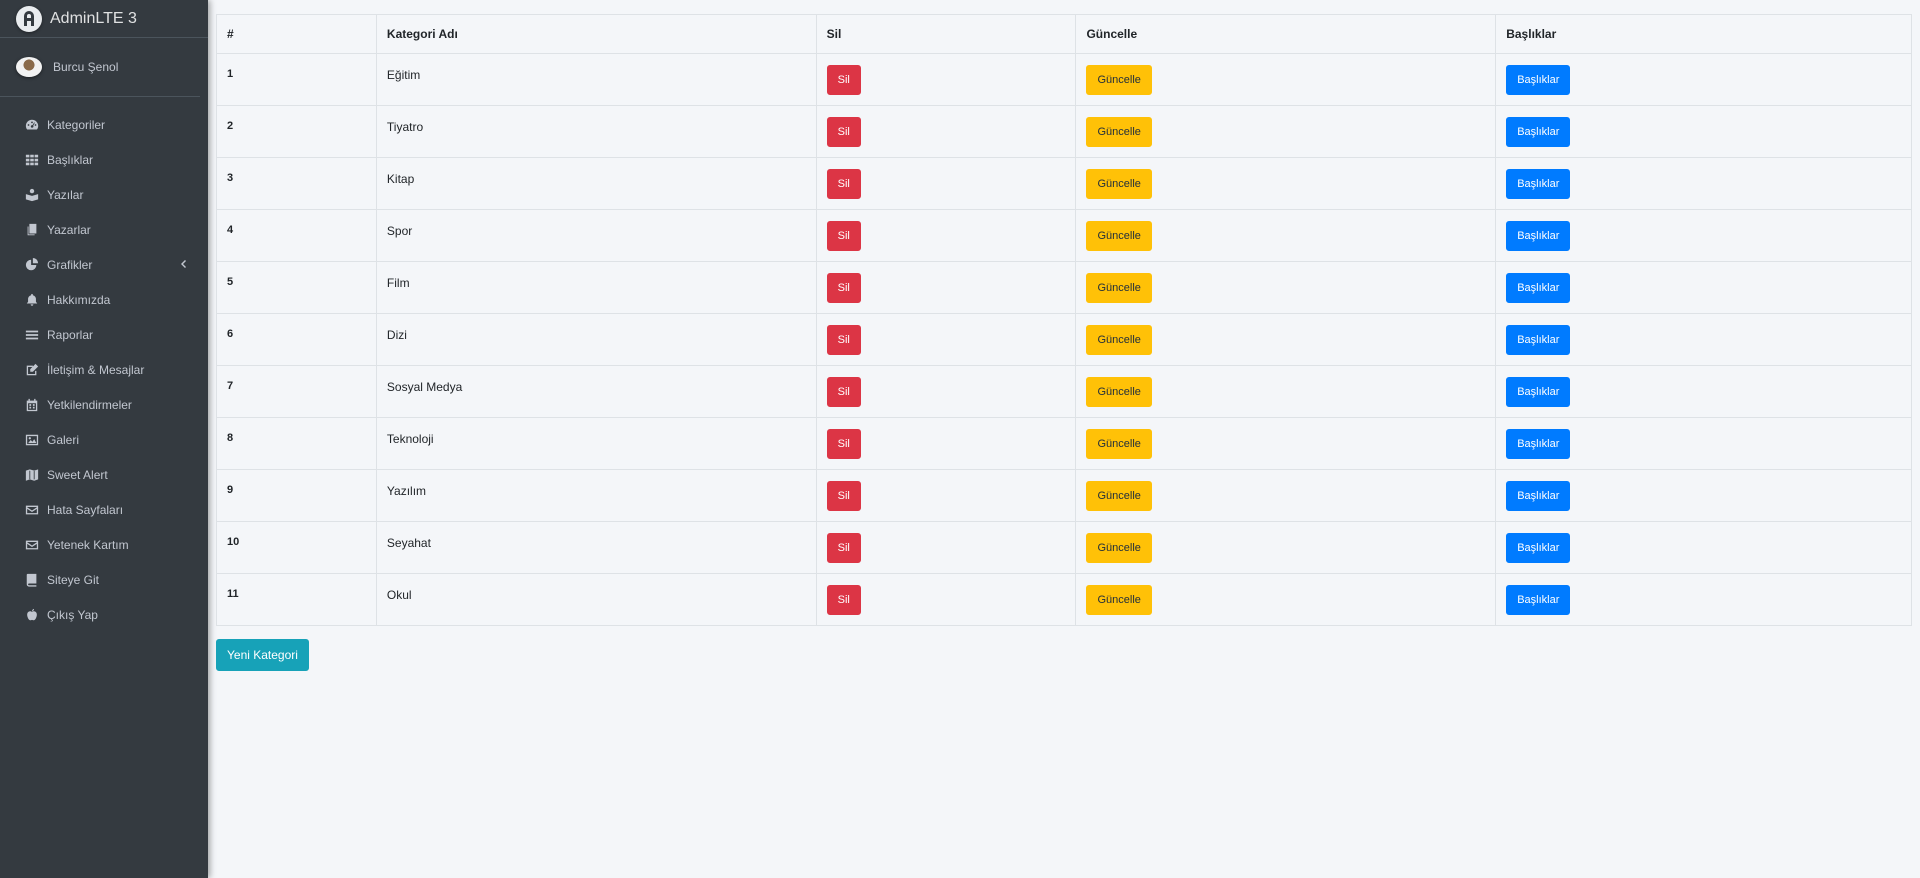  Describe the element at coordinates (31, 335) in the screenshot. I see `bars-icon` at that location.